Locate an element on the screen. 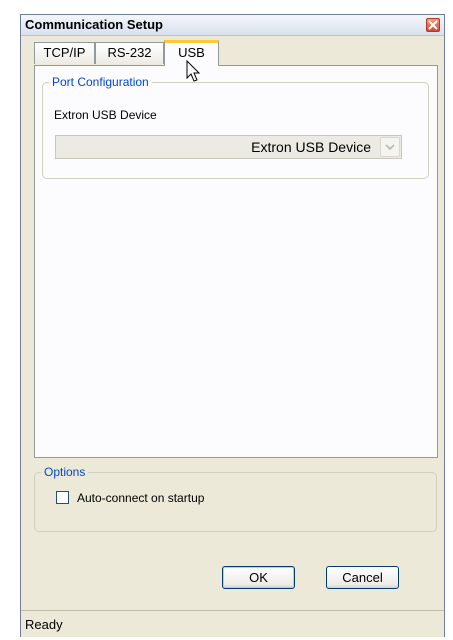 The width and height of the screenshot is (453, 640). chevron-down-icon is located at coordinates (390, 147).